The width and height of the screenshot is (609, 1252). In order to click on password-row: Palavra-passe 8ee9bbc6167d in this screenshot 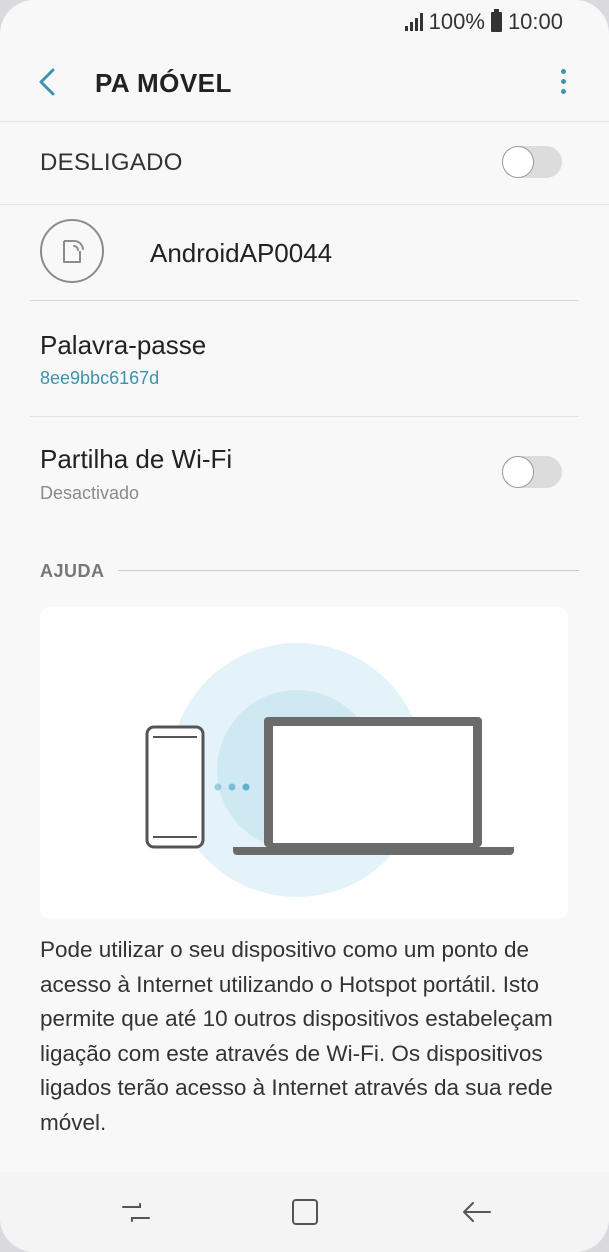, I will do `click(304, 359)`.